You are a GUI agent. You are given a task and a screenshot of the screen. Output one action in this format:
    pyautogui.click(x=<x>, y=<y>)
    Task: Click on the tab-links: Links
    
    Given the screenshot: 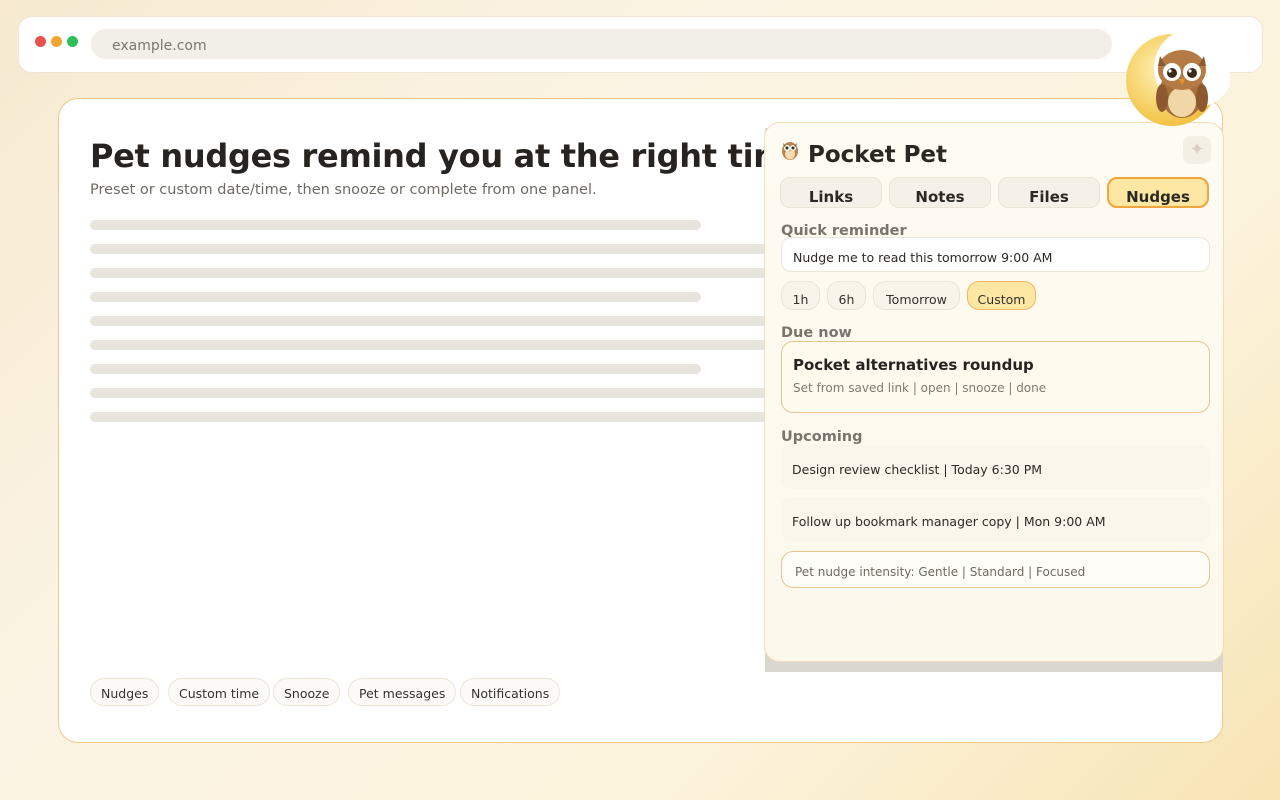 What is the action you would take?
    pyautogui.click(x=831, y=192)
    